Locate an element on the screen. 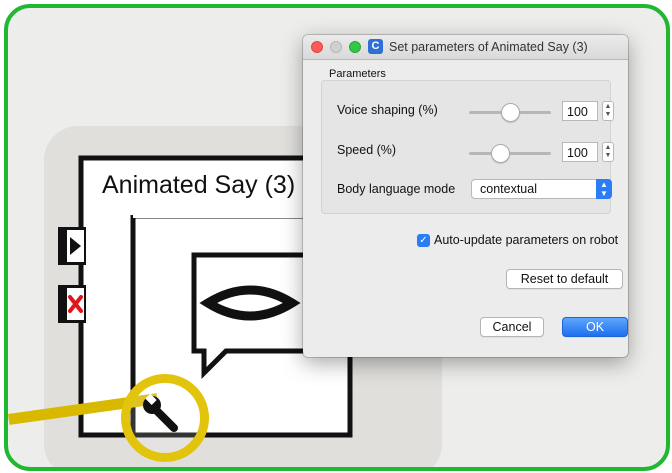  maximize-window-button is located at coordinates (355, 47).